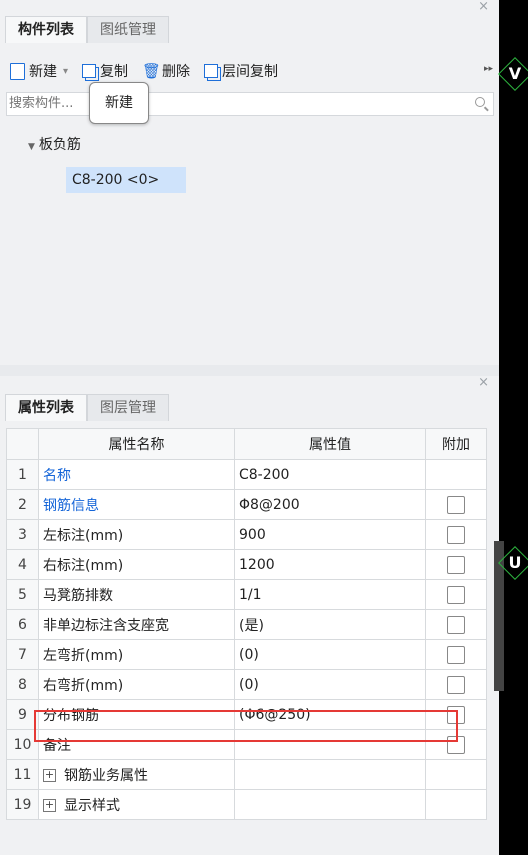  I want to click on property-name: 非单边标注含支座宽, so click(136, 624).